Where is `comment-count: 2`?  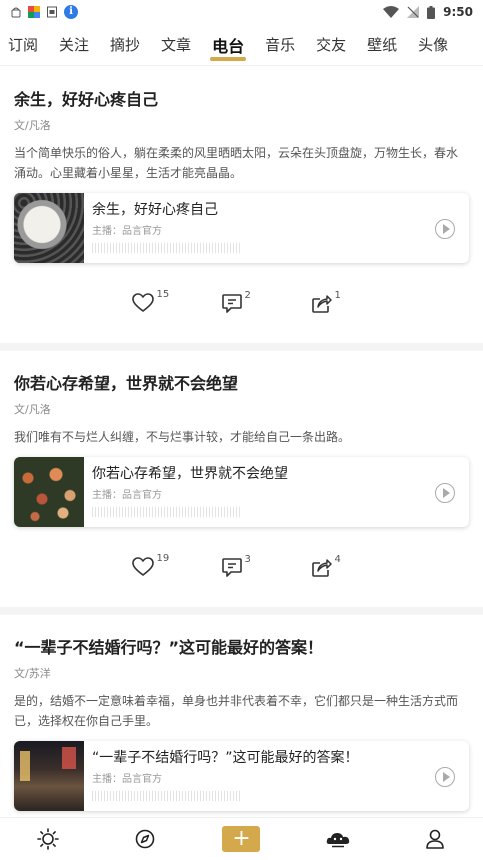
comment-count: 2 is located at coordinates (247, 295).